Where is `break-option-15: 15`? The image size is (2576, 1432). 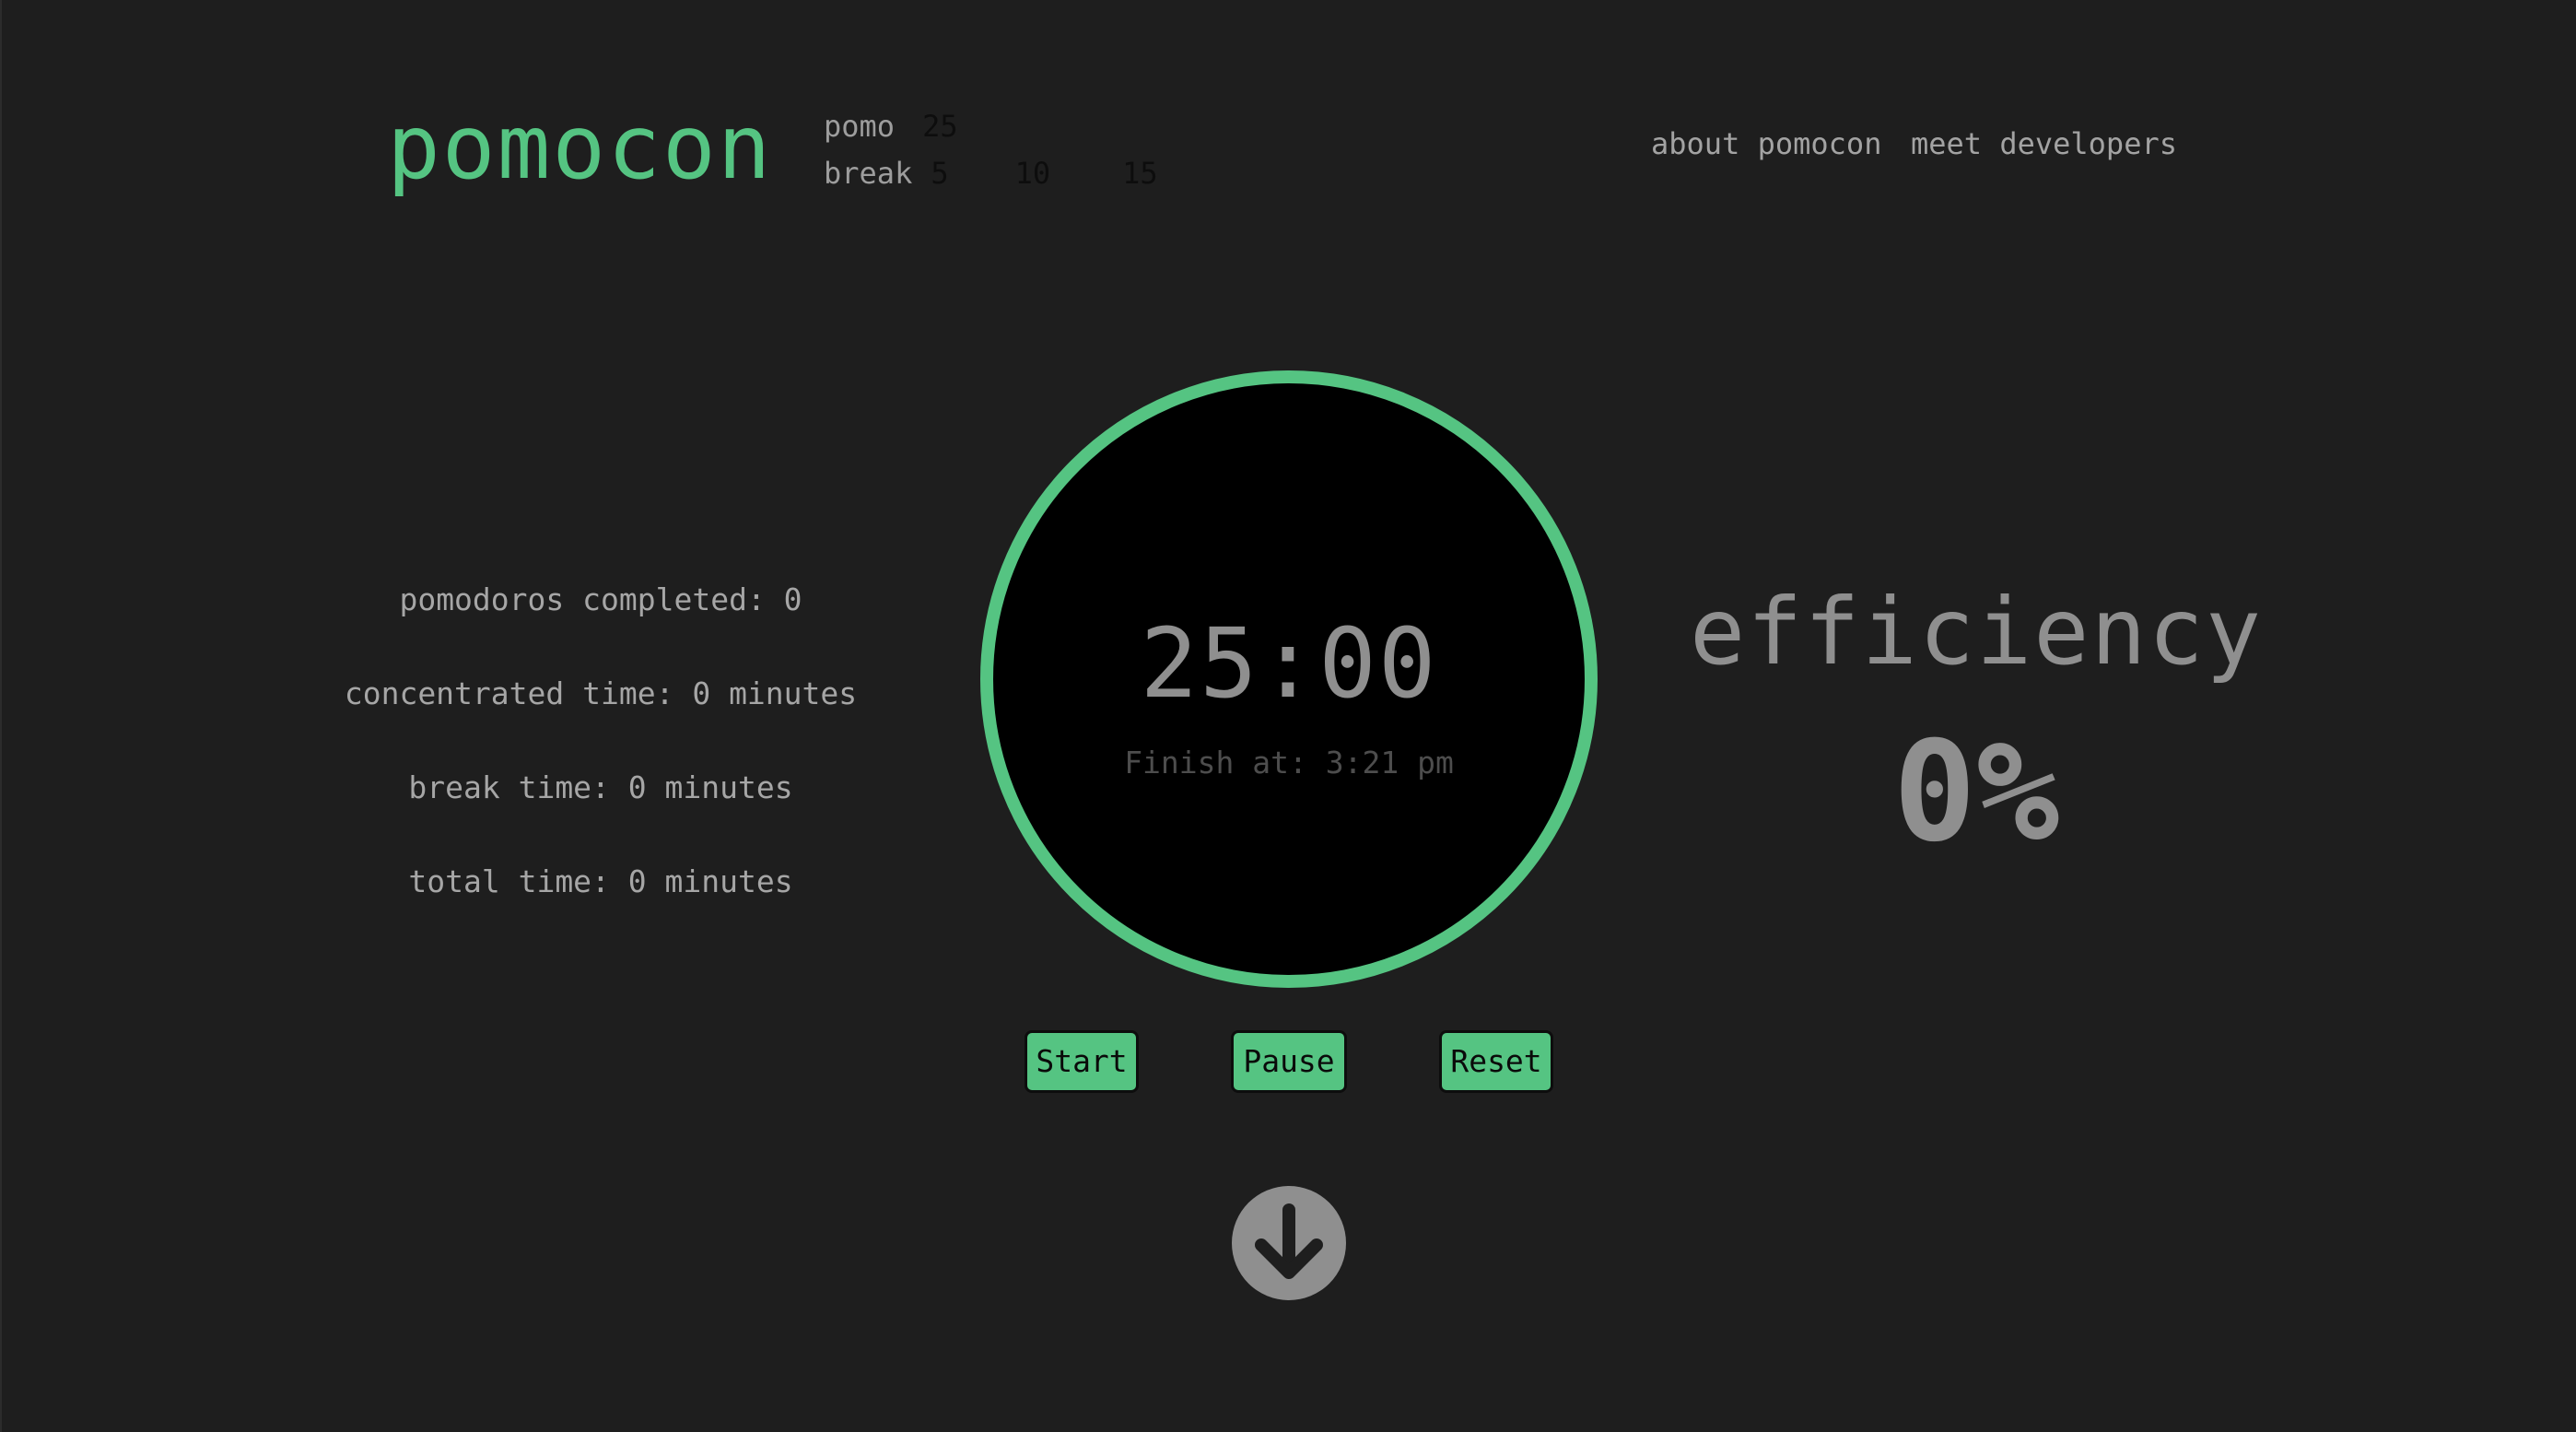 break-option-15: 15 is located at coordinates (1140, 174).